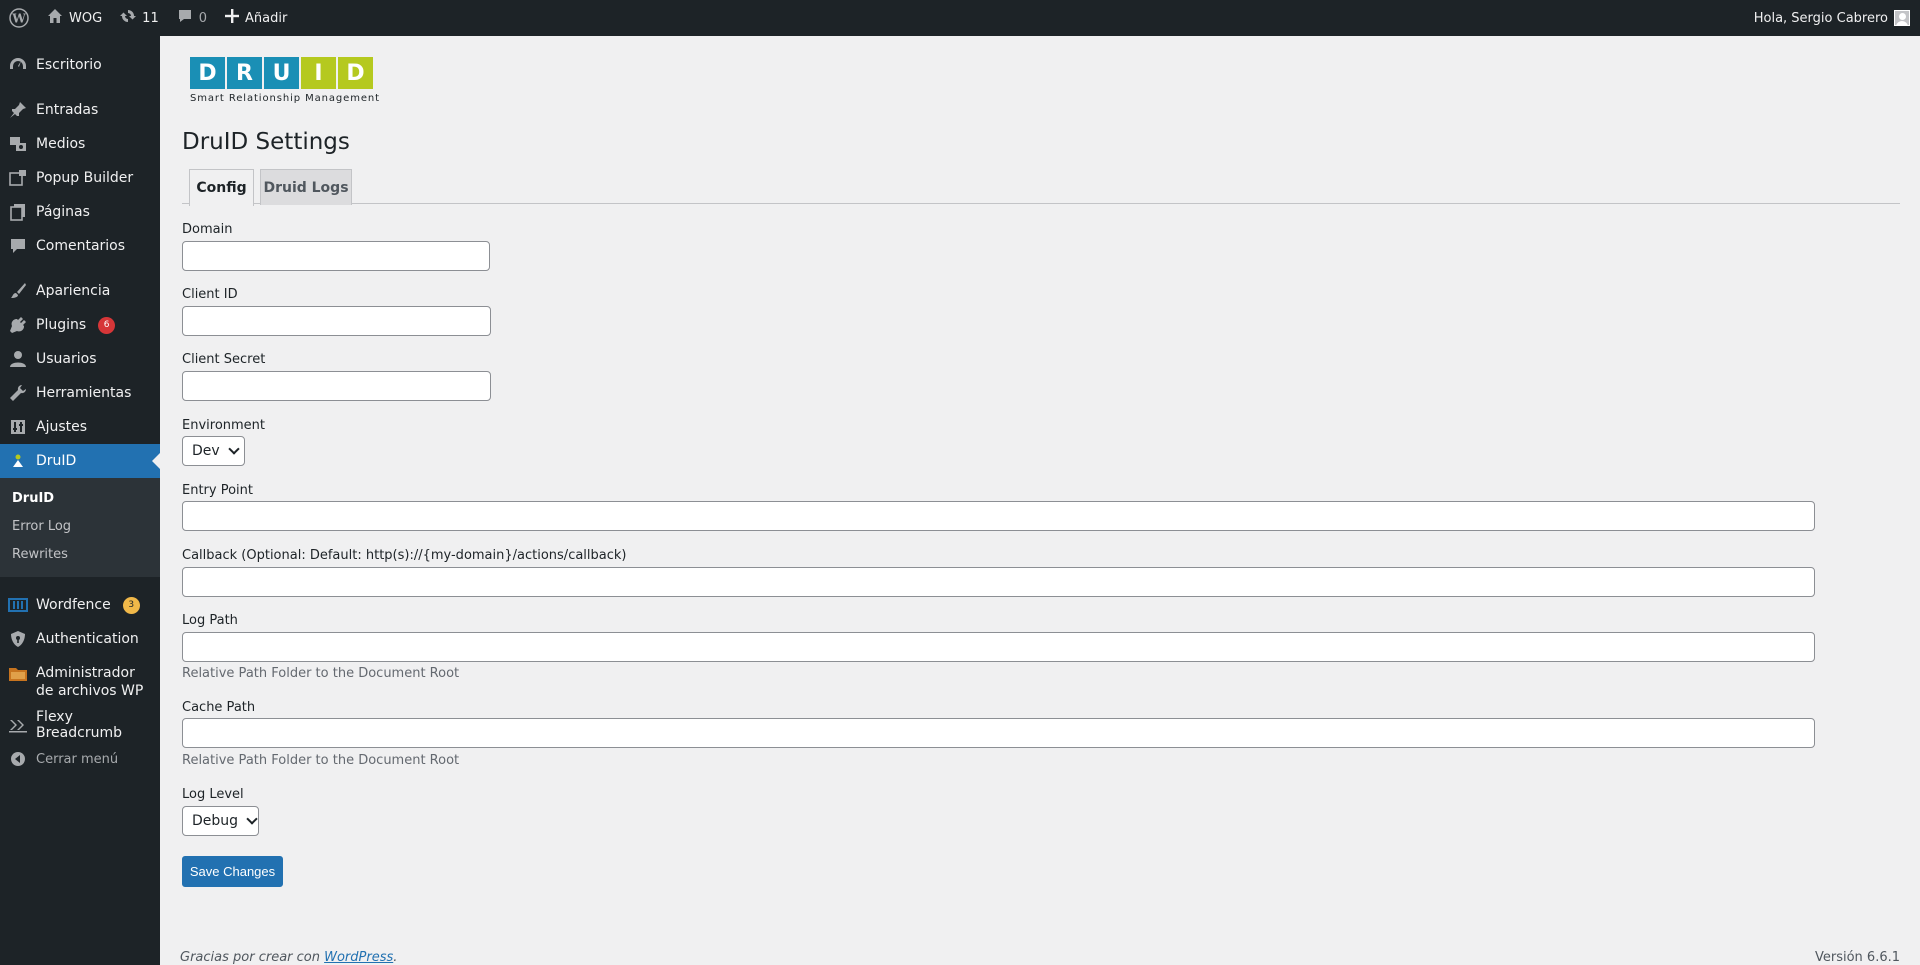 The height and width of the screenshot is (965, 1920). I want to click on client-secret-label: Client Secret, so click(224, 359).